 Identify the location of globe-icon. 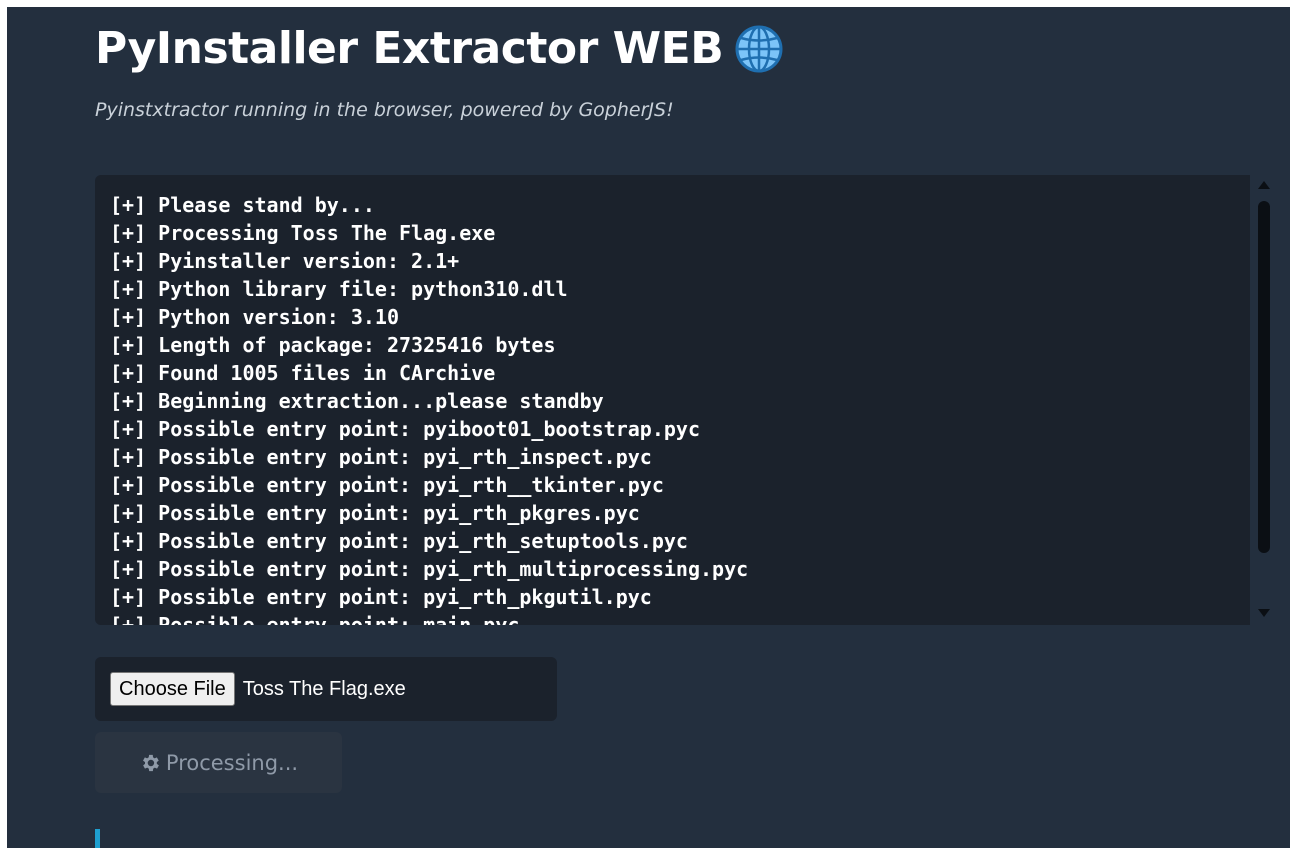
(759, 49).